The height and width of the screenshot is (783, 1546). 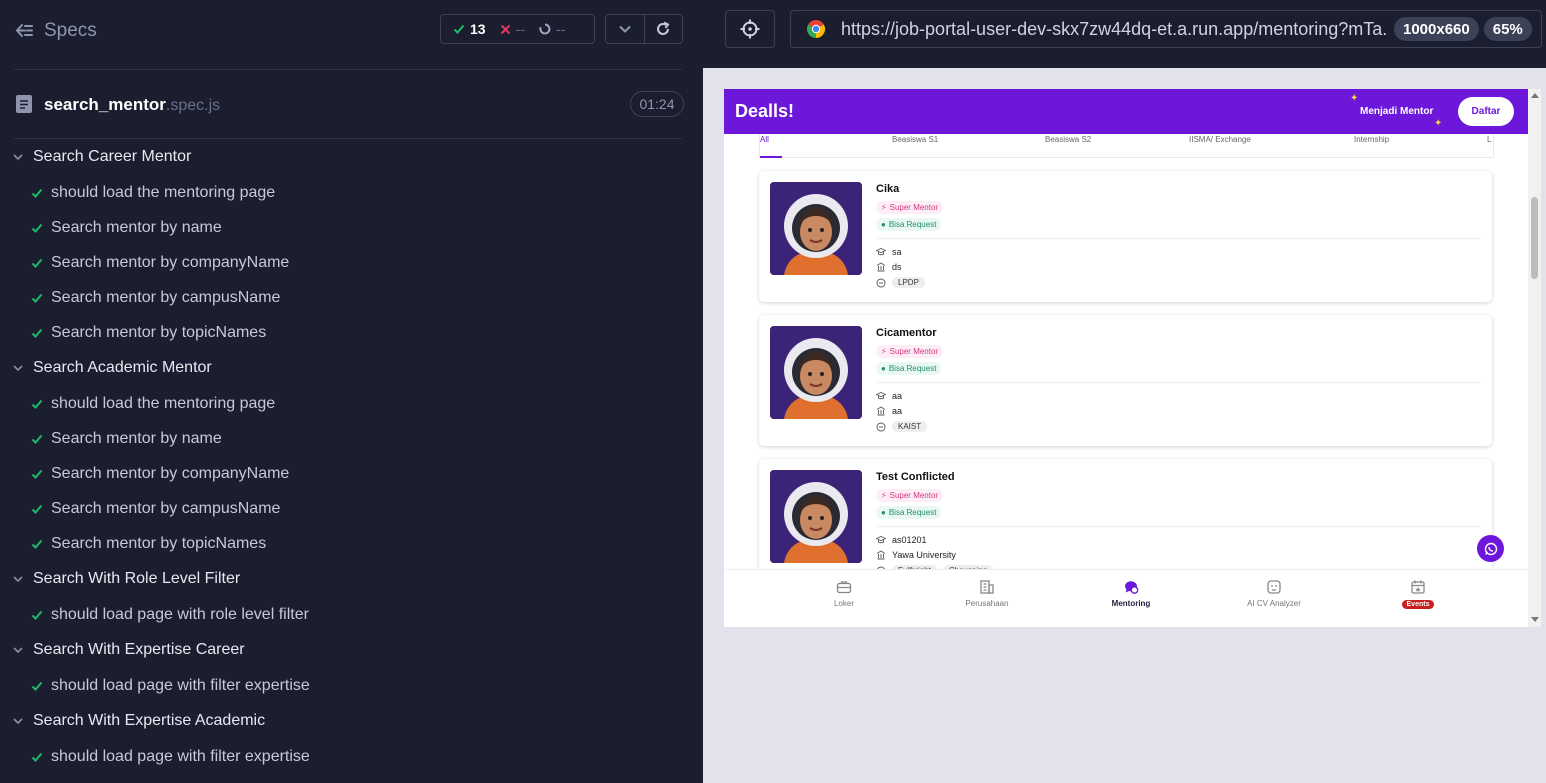 I want to click on nav-perusahaan-label: Perusahaan, so click(x=987, y=603).